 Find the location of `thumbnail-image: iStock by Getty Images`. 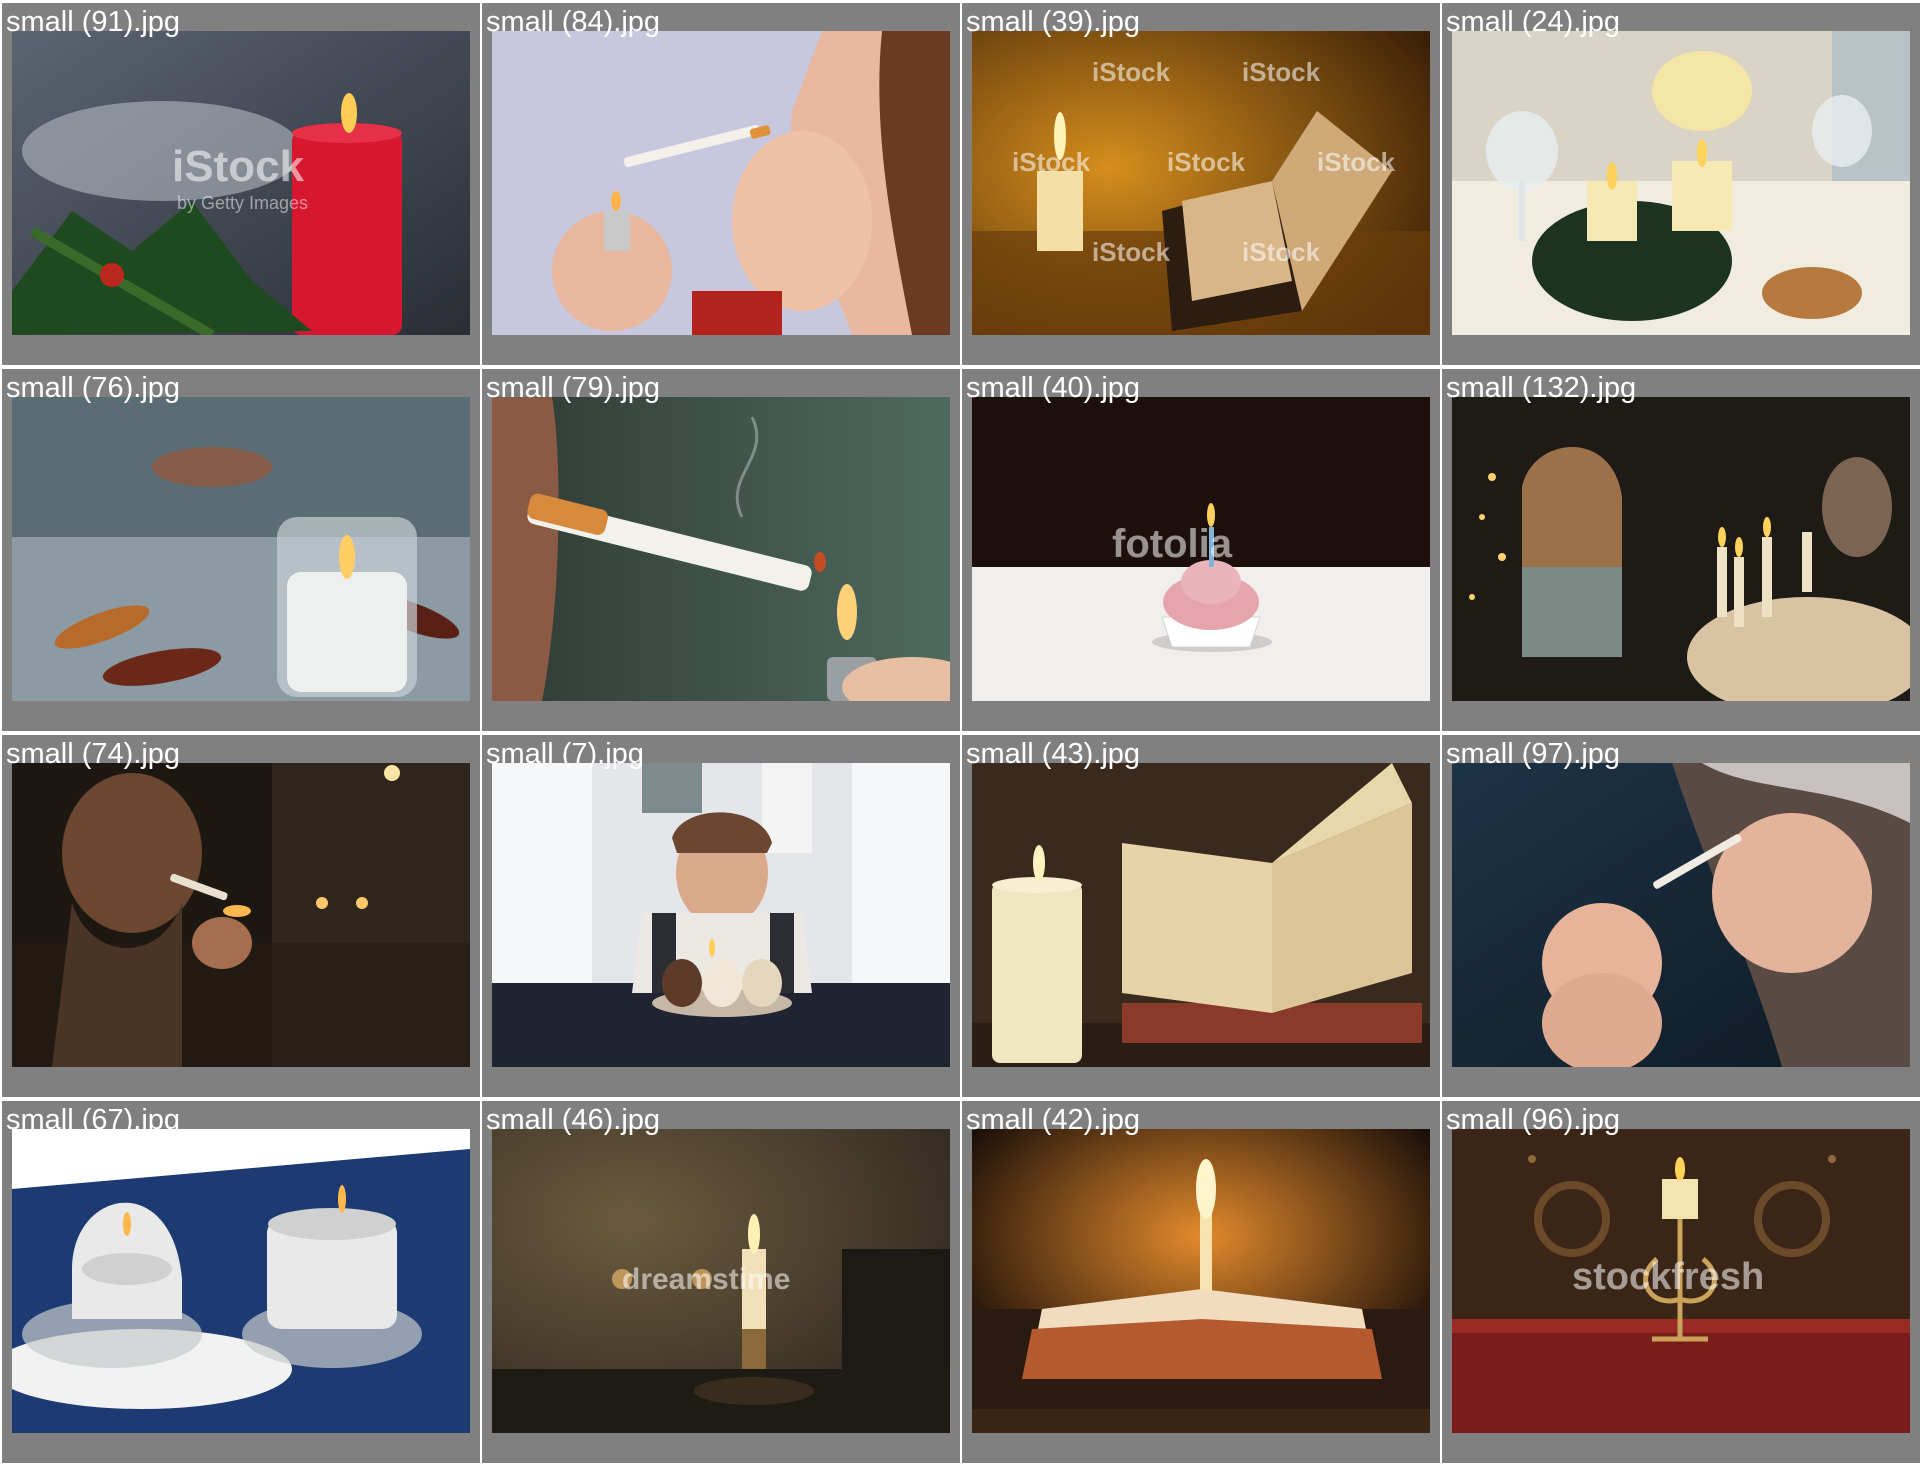

thumbnail-image: iStock by Getty Images is located at coordinates (241, 183).